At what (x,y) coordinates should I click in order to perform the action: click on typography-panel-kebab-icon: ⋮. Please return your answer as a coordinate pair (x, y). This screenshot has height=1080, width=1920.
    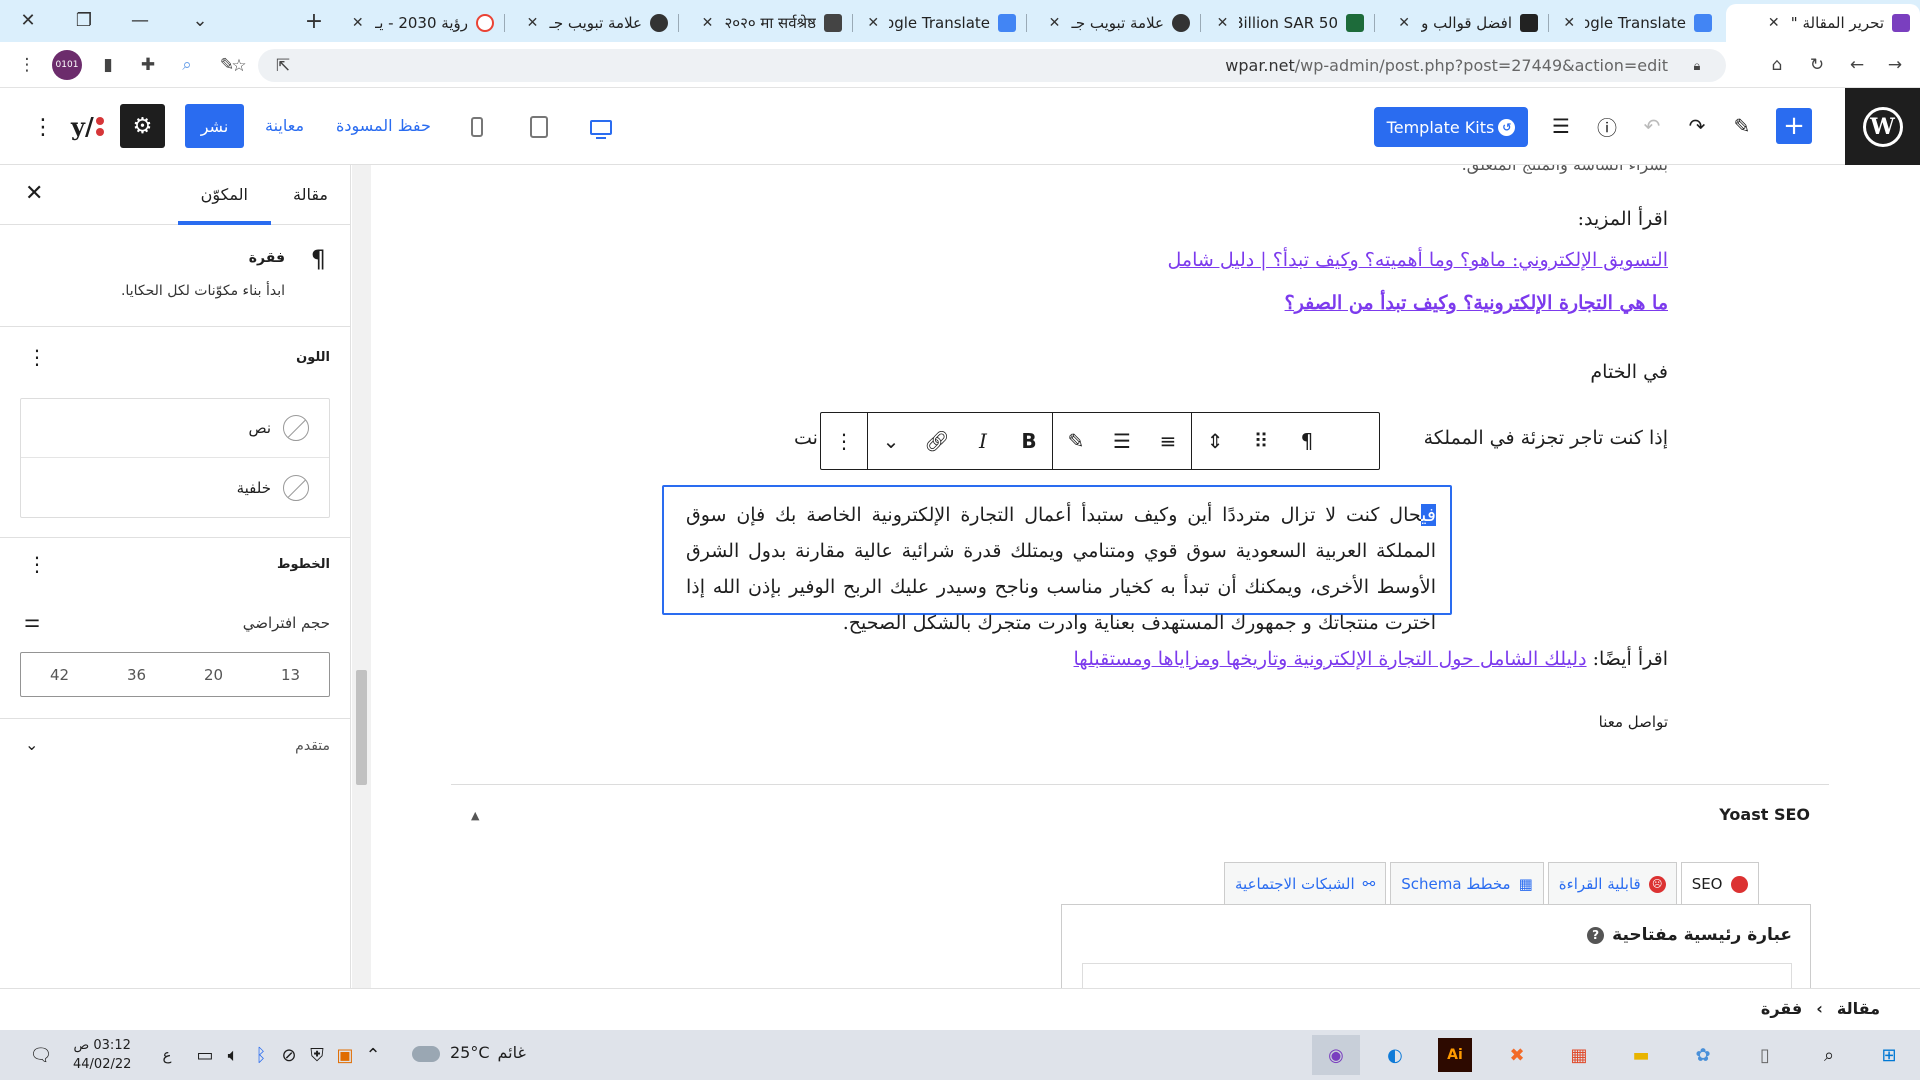
    Looking at the image, I should click on (37, 564).